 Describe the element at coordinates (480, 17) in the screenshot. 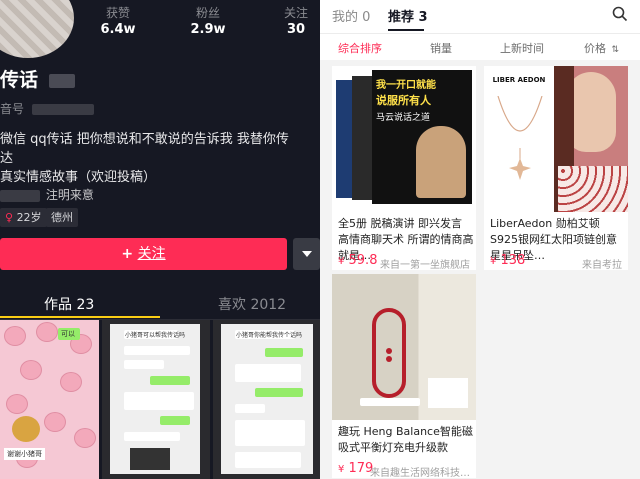

I see `shop-tabs: 我的 0 推荐 3` at that location.